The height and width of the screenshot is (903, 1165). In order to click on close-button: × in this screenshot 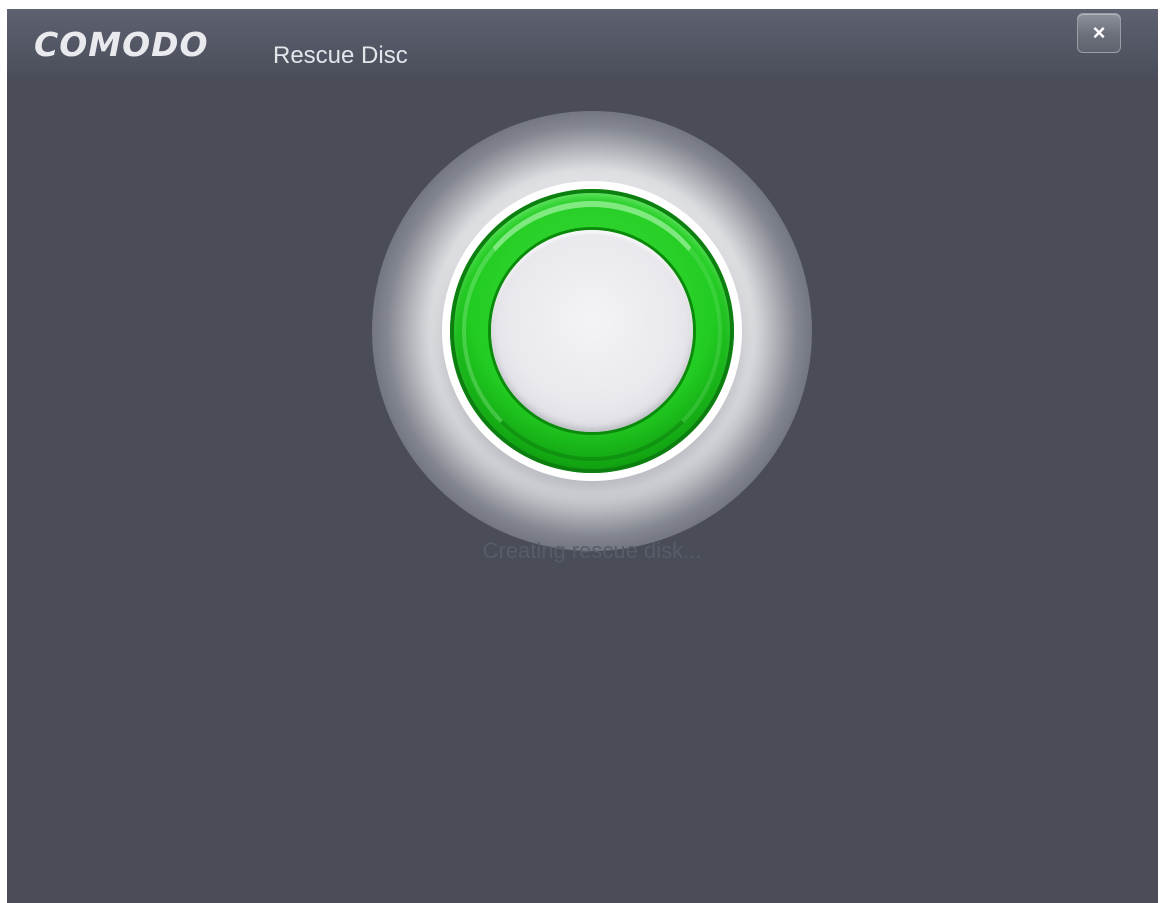, I will do `click(1099, 33)`.